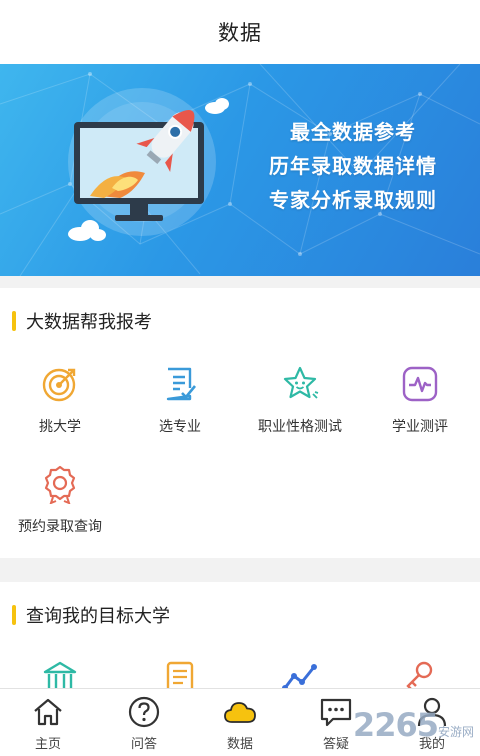  Describe the element at coordinates (143, 743) in the screenshot. I see `tab-qa-label: 问答` at that location.